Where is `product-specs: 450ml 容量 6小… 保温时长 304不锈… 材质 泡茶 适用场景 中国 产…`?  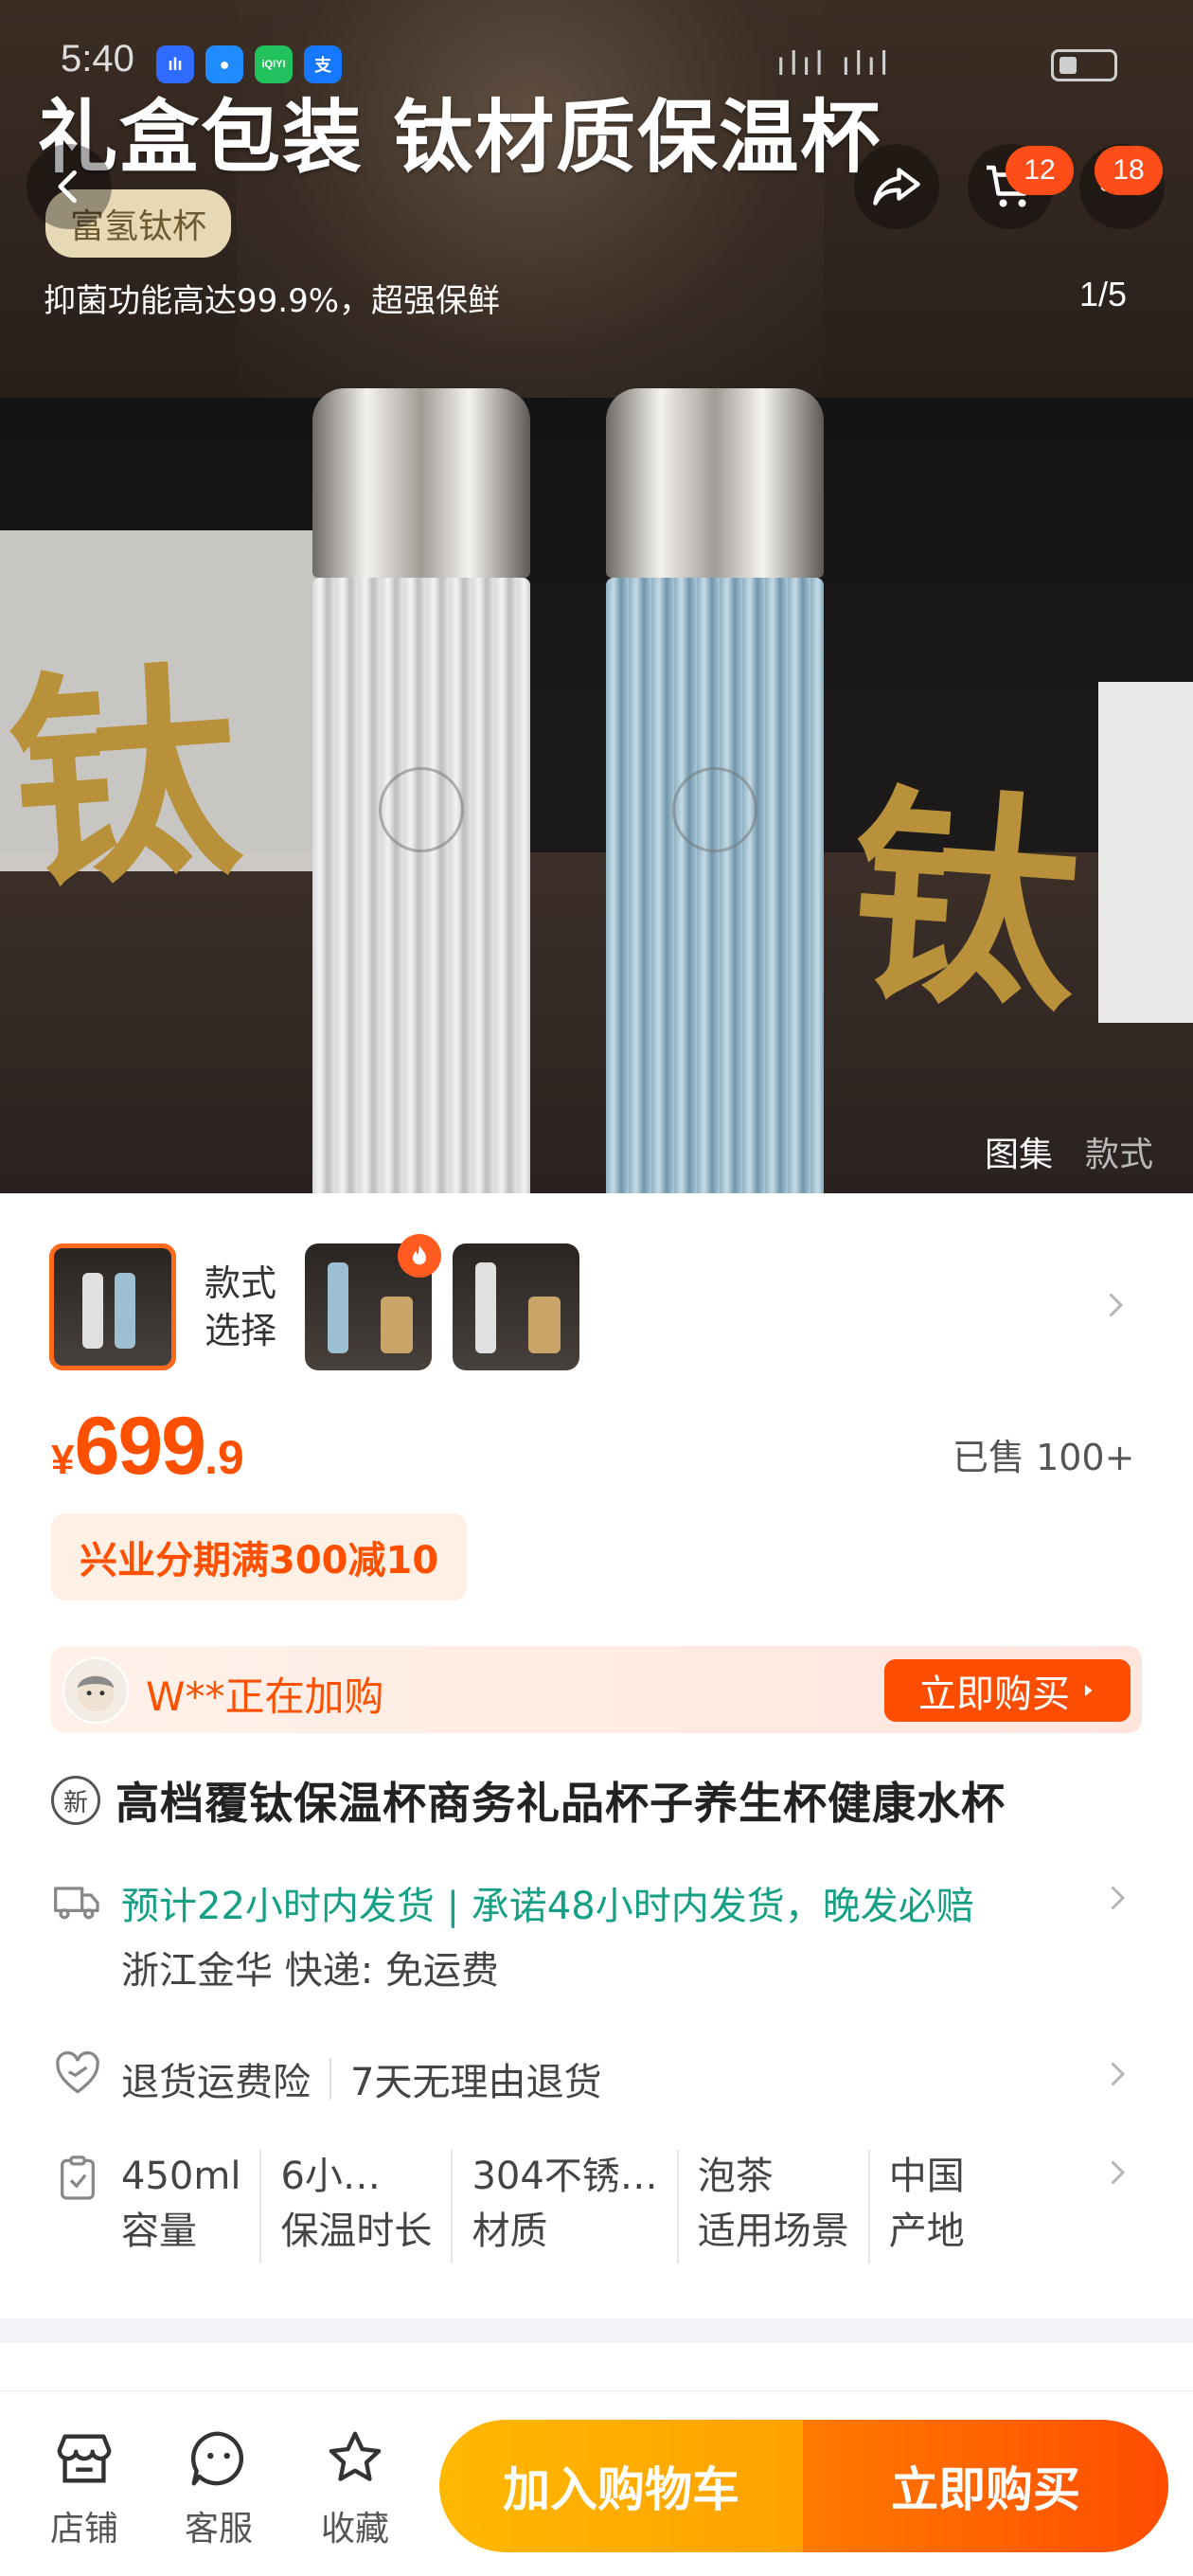 product-specs: 450ml 容量 6小… 保温时长 304不锈… 材质 泡茶 适用场景 中国 产… is located at coordinates (599, 2206).